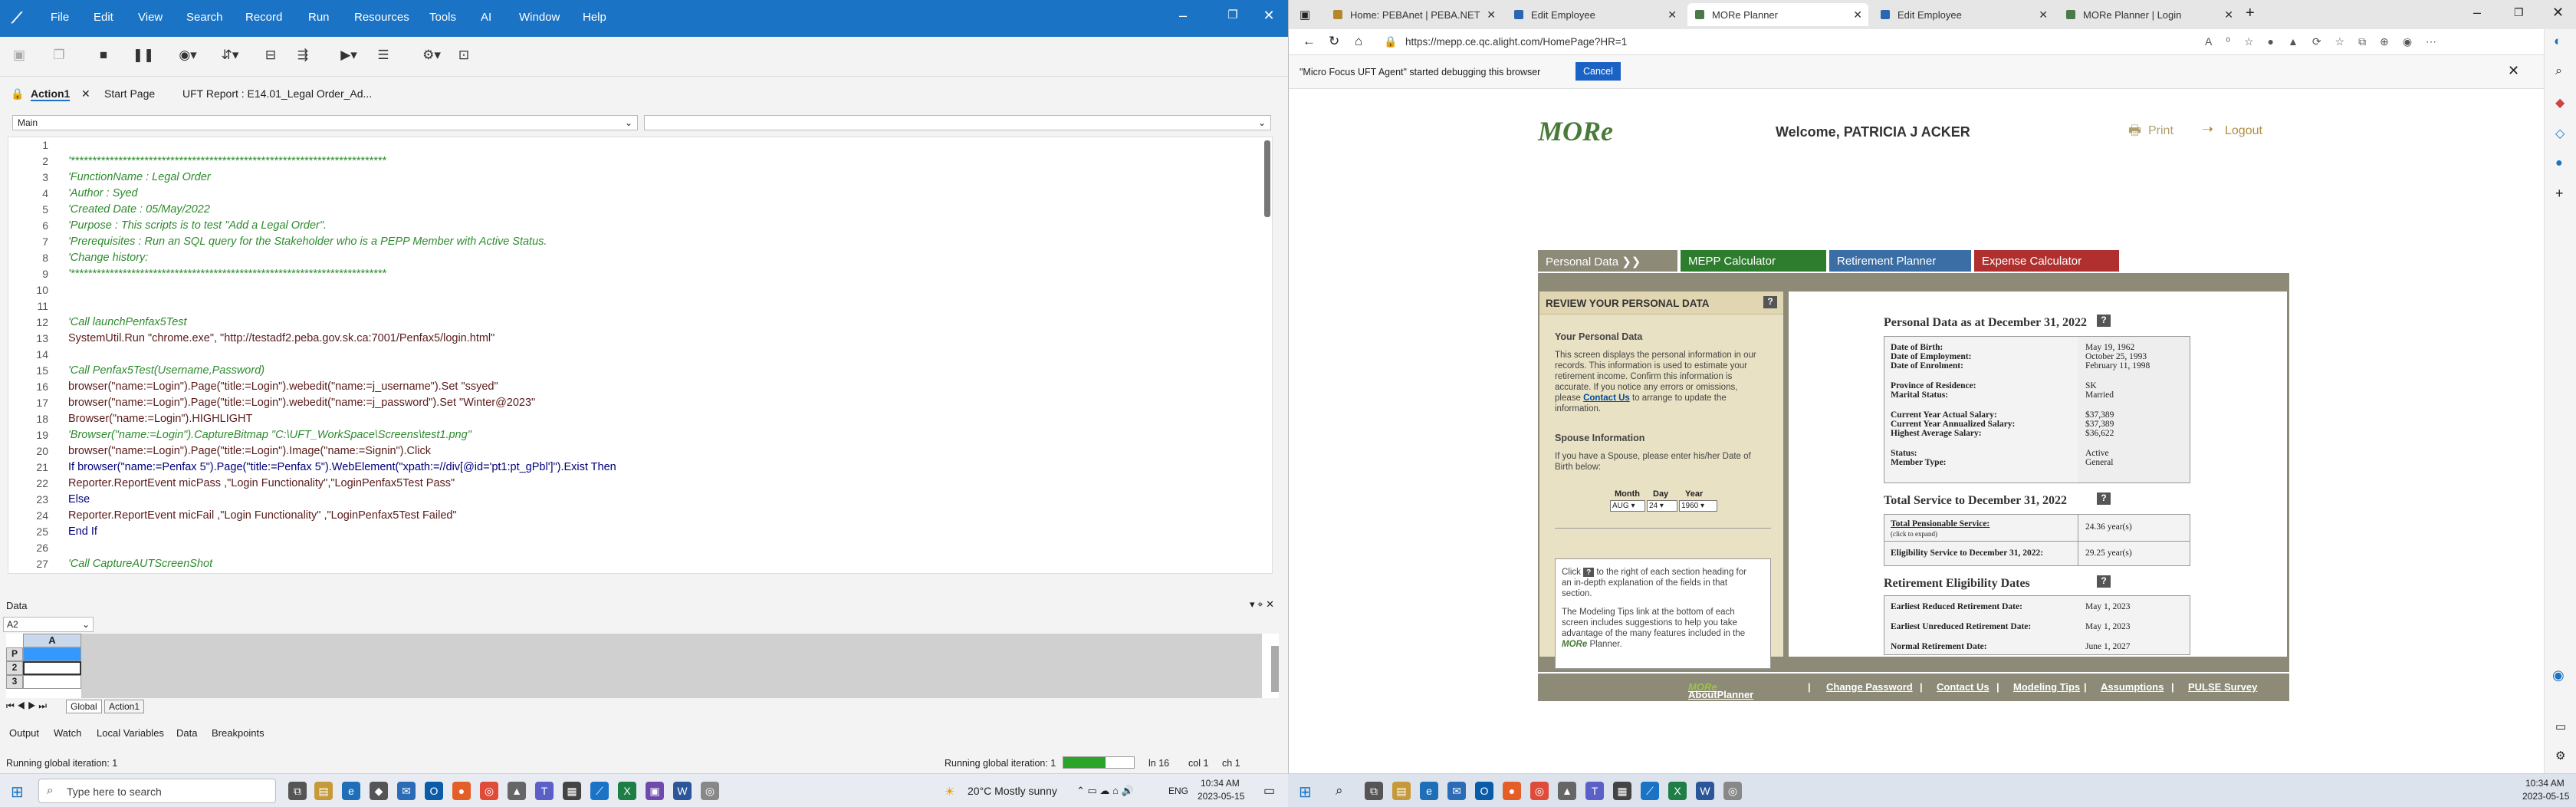 The height and width of the screenshot is (807, 2576). Describe the element at coordinates (382, 17) in the screenshot. I see `menu-resources: Resources` at that location.